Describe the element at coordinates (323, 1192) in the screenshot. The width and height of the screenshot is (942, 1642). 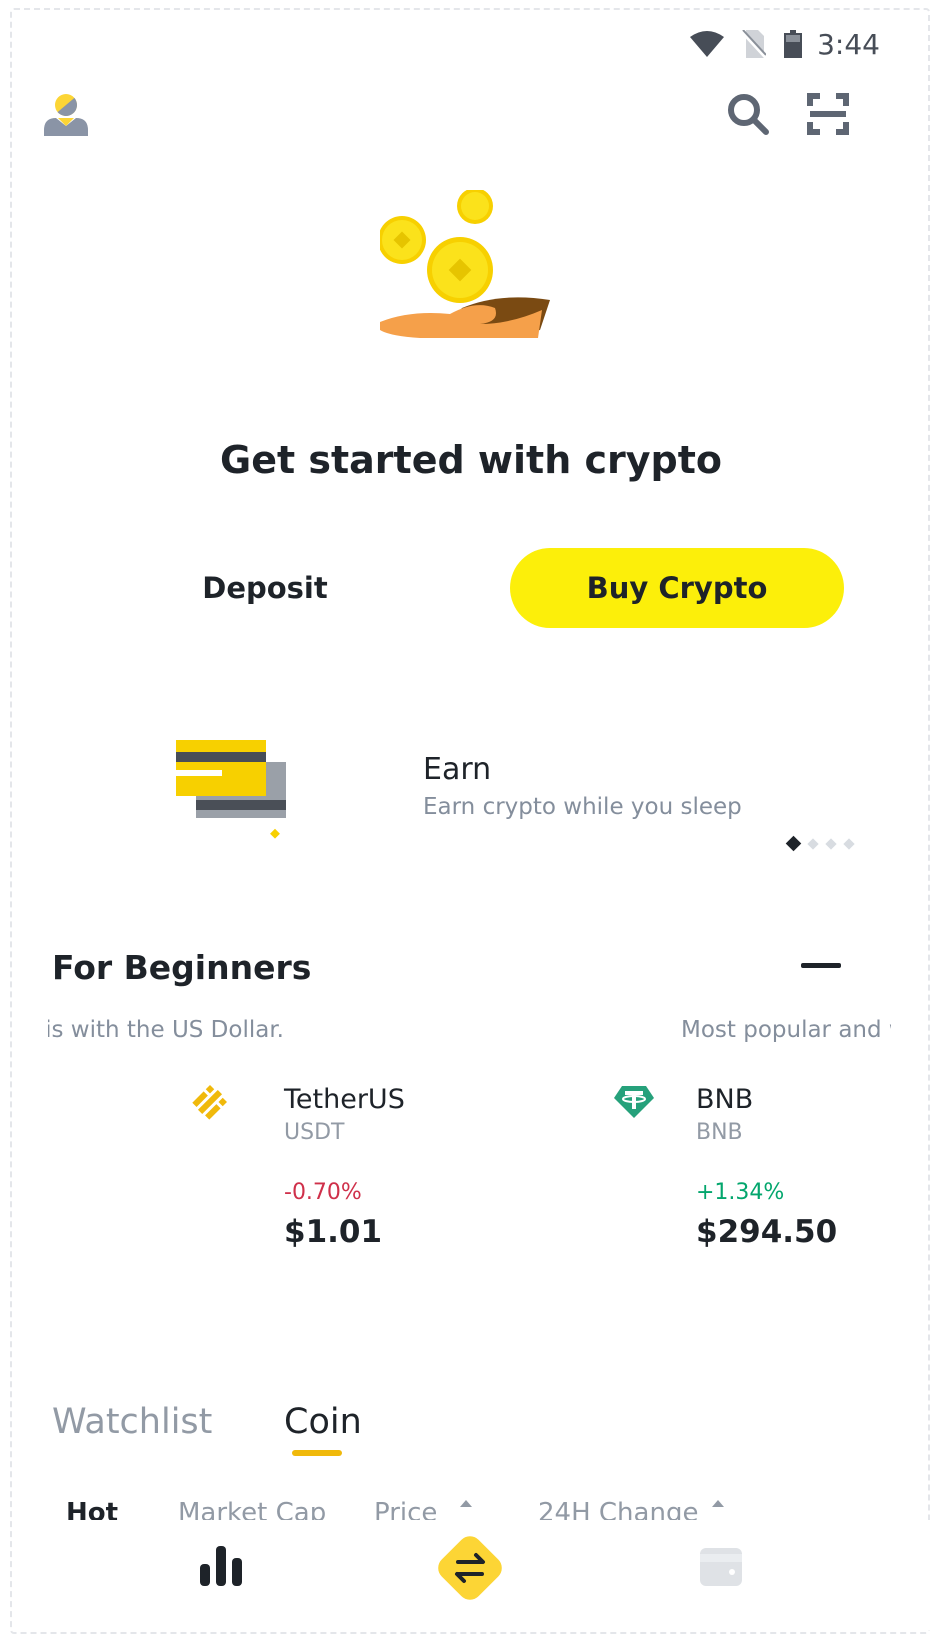
I see `coin-change: -0.70%` at that location.